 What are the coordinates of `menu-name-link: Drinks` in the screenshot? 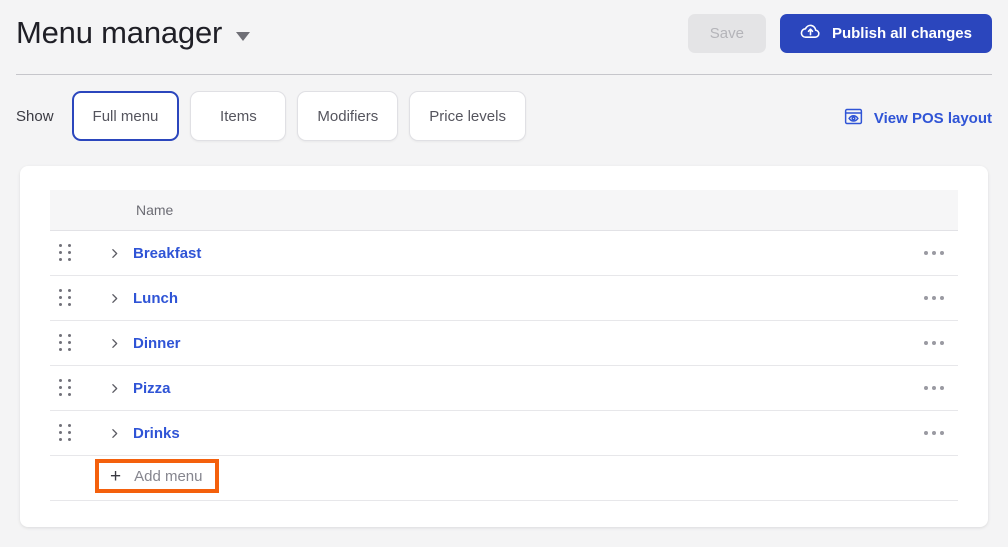 It's located at (156, 433).